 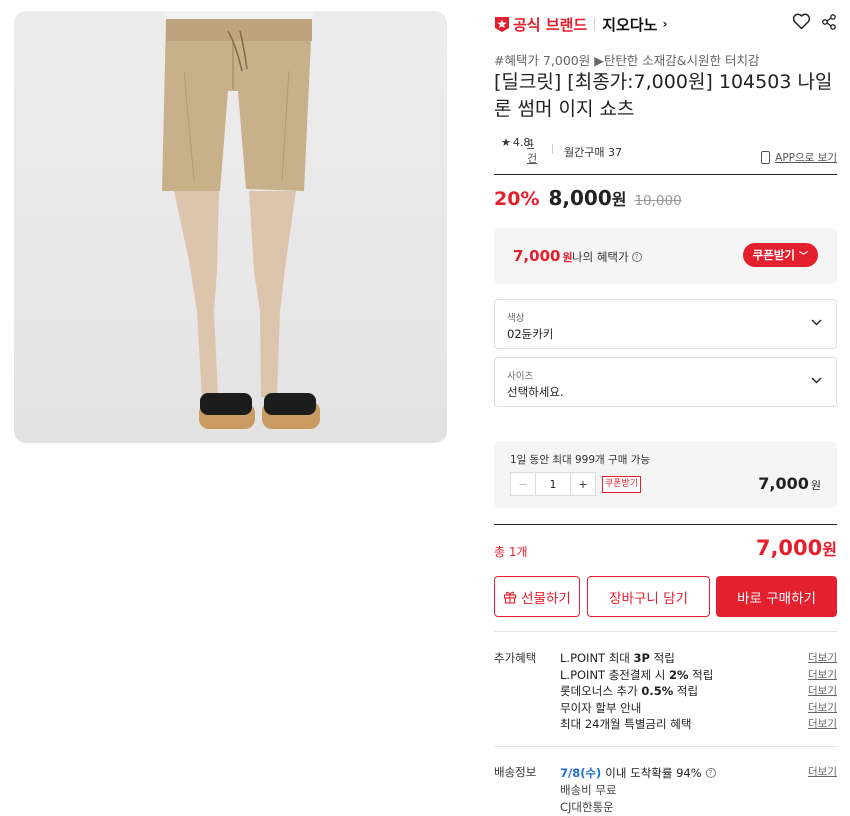 What do you see at coordinates (581, 772) in the screenshot?
I see `delivery-date: 7/8(수)` at bounding box center [581, 772].